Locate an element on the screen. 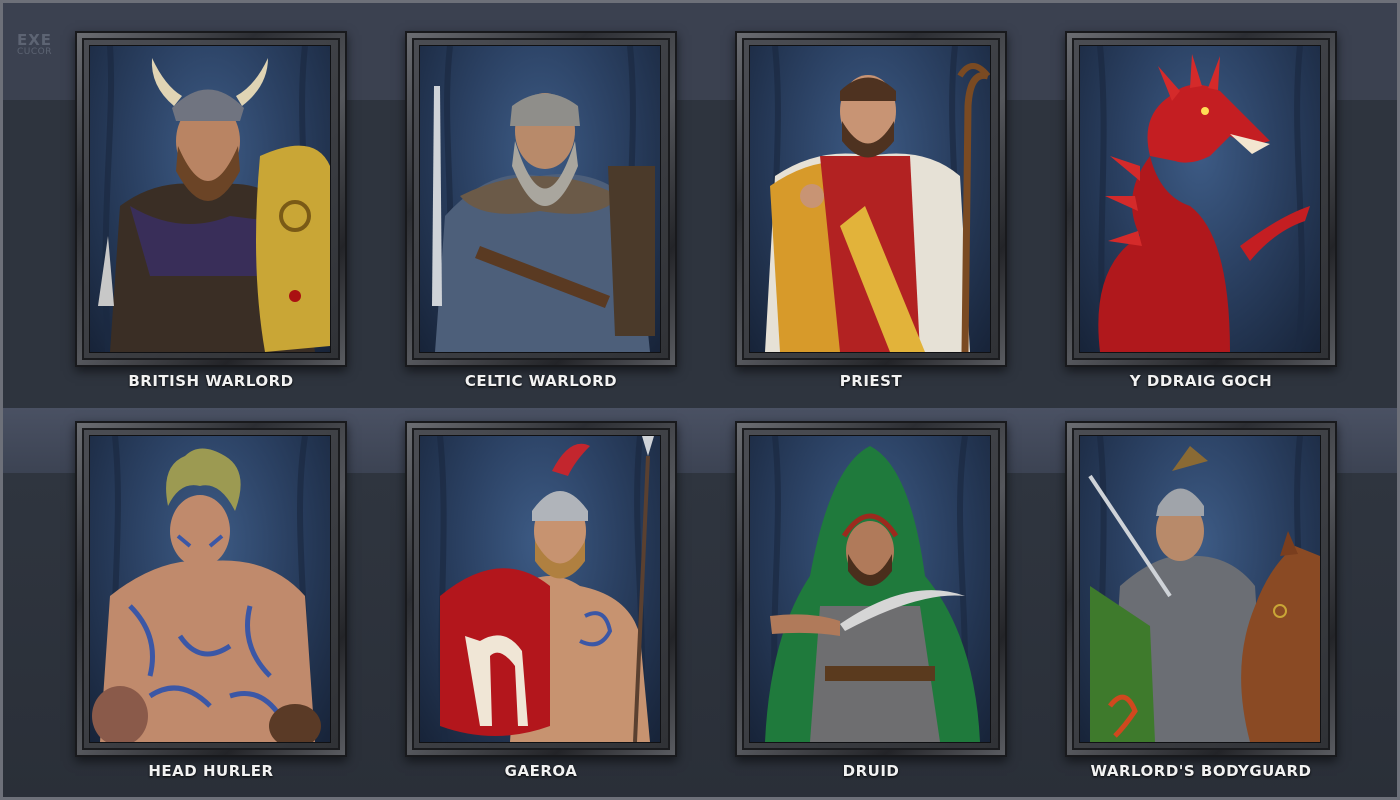 This screenshot has height=800, width=1400. british-warlord-portrait is located at coordinates (210, 199).